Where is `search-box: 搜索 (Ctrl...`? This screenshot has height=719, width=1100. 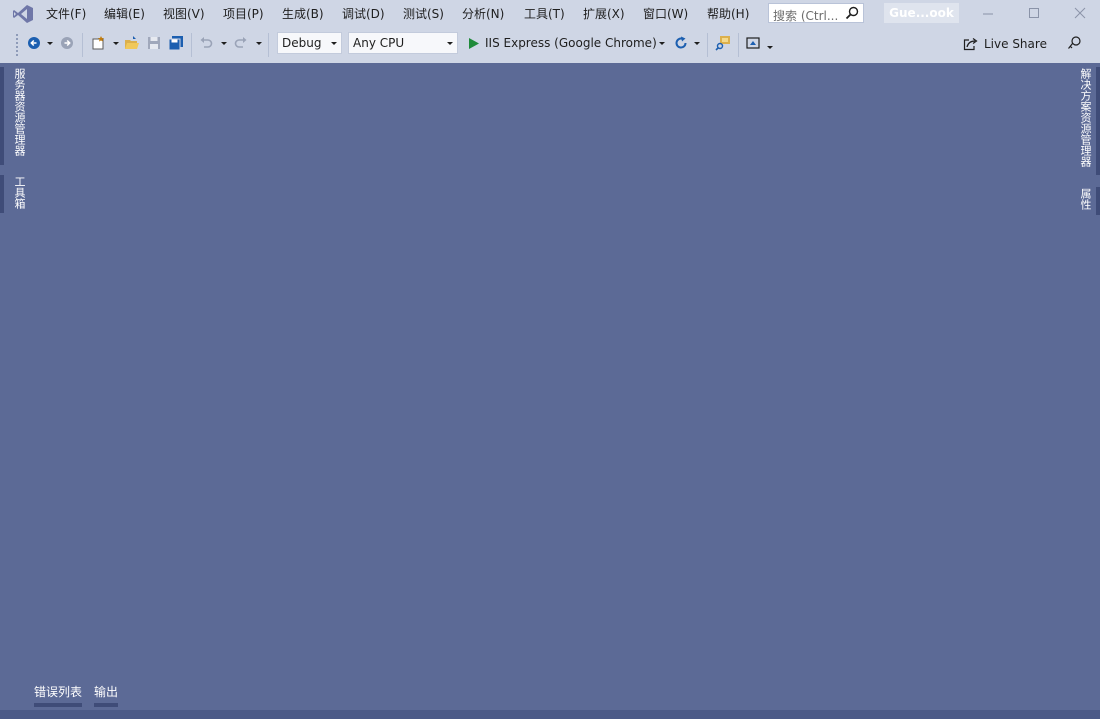
search-box: 搜索 (Ctrl... is located at coordinates (816, 13).